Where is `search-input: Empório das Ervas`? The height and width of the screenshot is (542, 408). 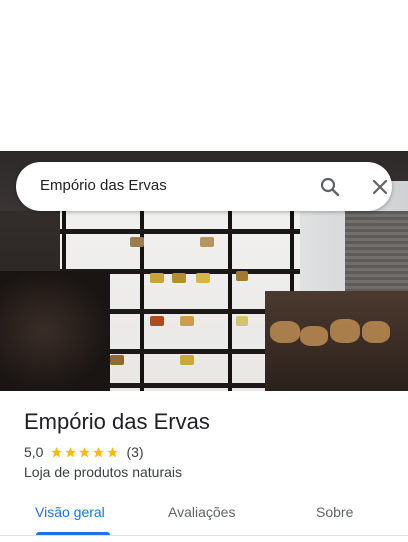
search-input: Empório das Ervas is located at coordinates (103, 185).